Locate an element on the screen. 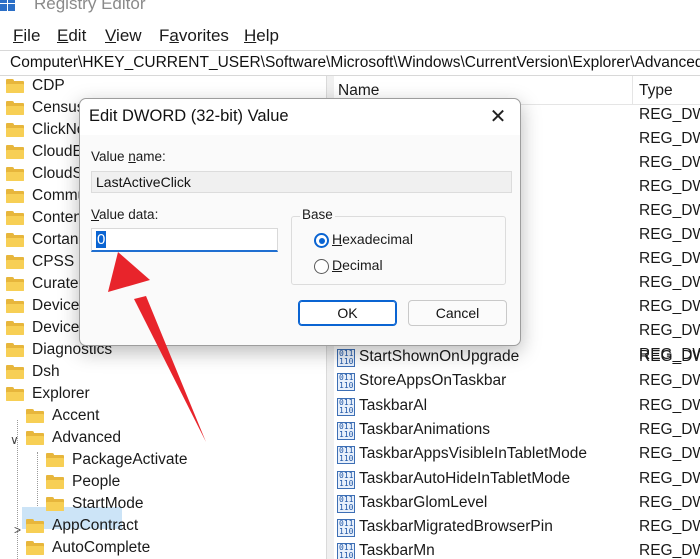  value-name-field: LastActiveClick is located at coordinates (301, 182).